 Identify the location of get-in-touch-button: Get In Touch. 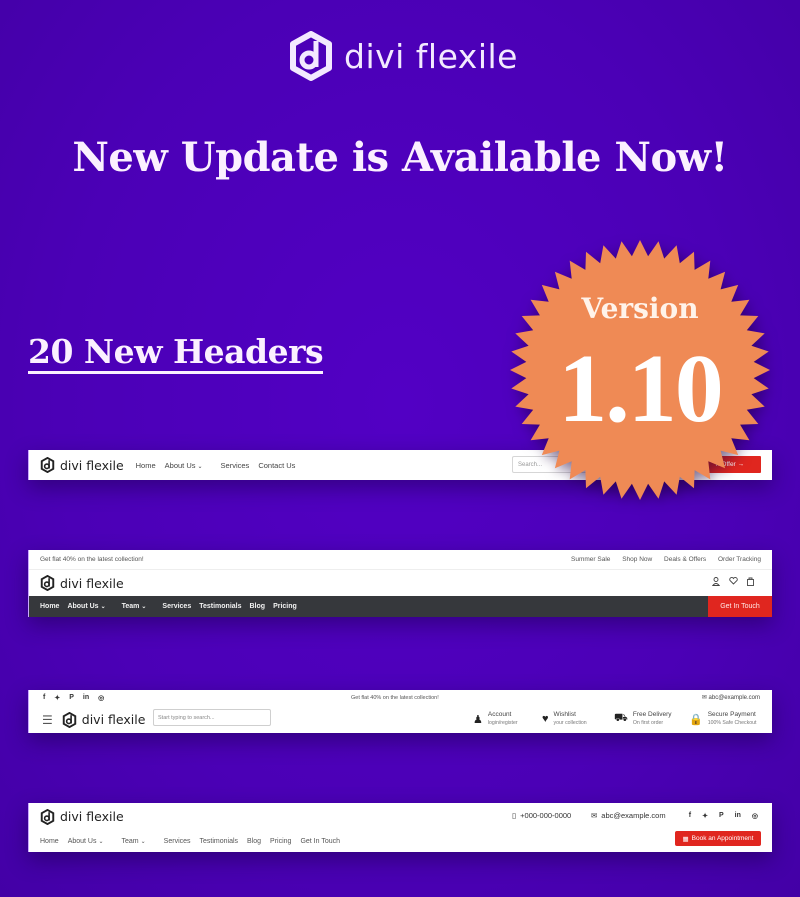
(740, 606).